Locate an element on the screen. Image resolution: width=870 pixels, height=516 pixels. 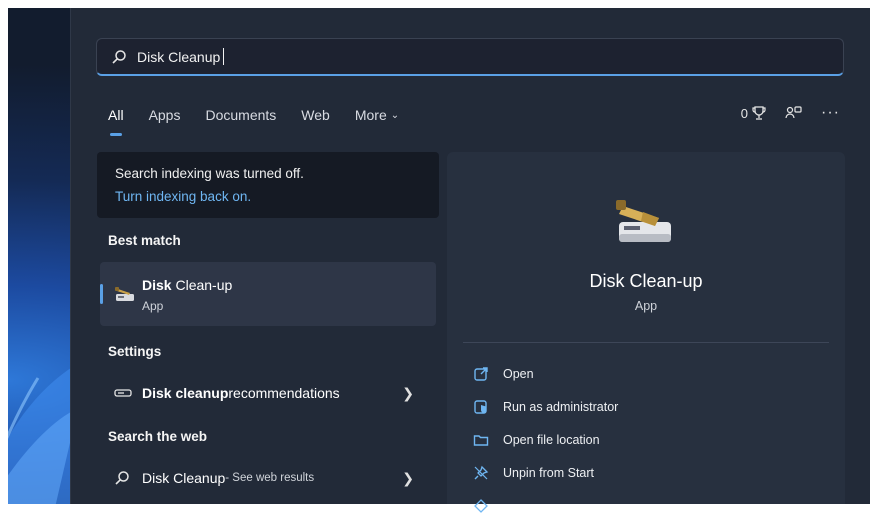
trophy-icon is located at coordinates (759, 113).